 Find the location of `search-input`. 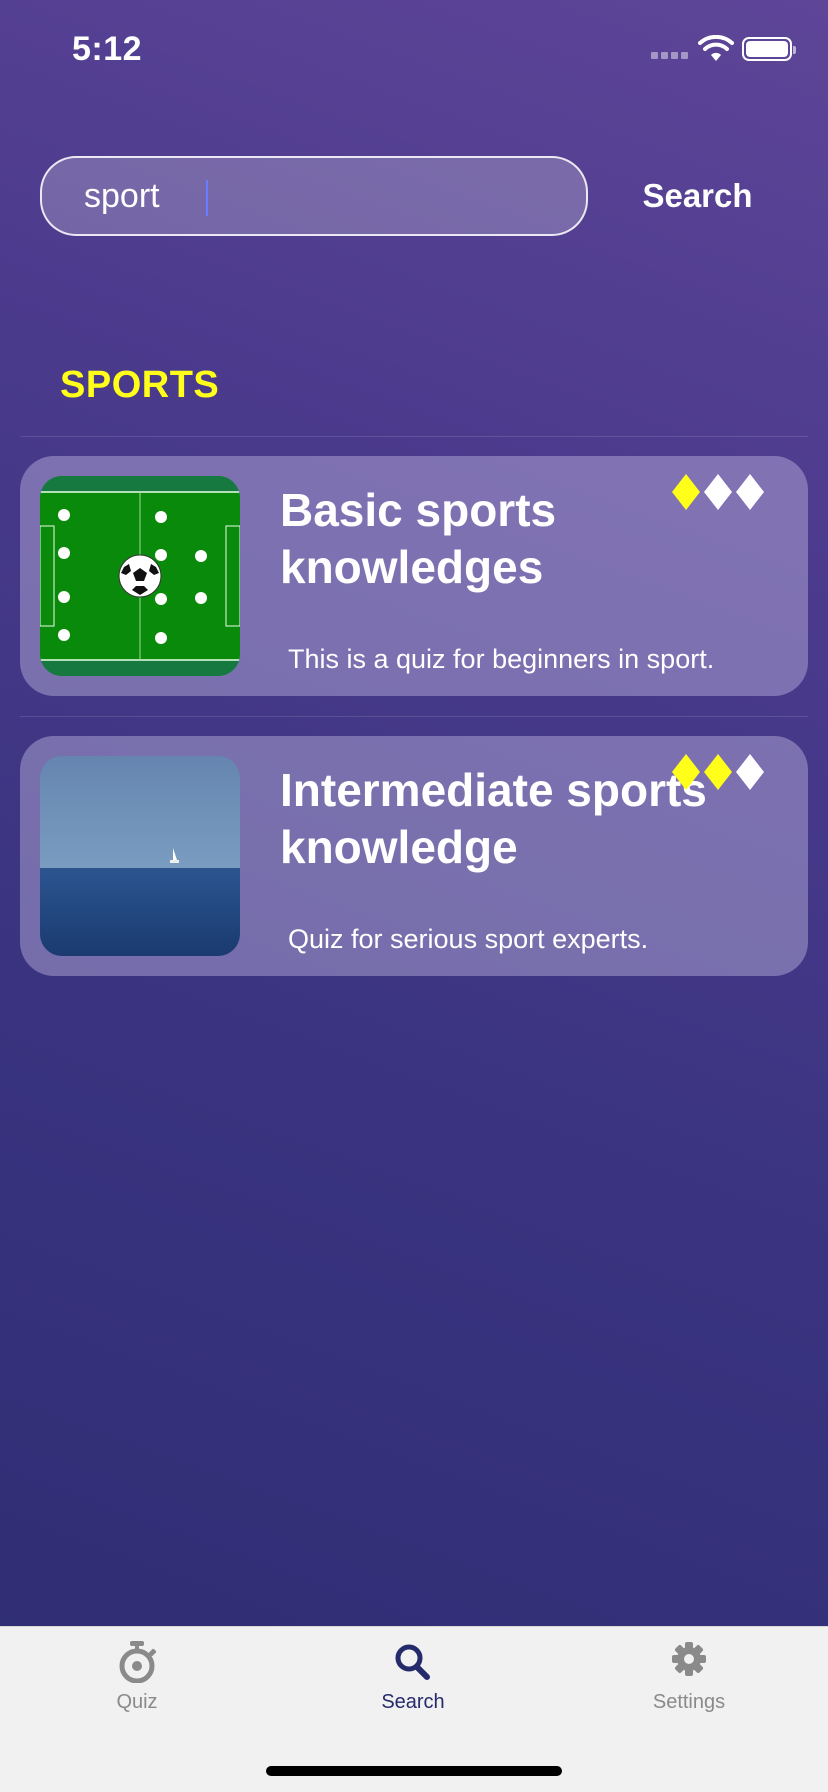

search-input is located at coordinates (335, 196).